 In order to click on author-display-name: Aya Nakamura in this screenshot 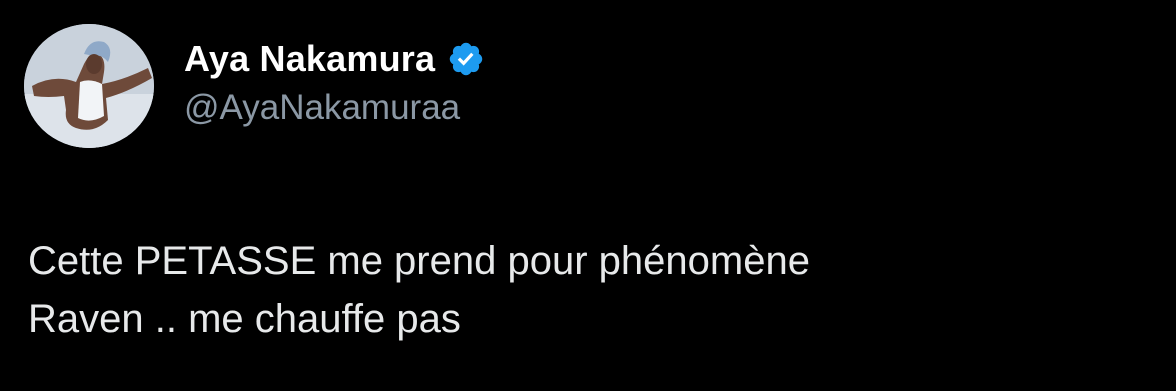, I will do `click(309, 59)`.